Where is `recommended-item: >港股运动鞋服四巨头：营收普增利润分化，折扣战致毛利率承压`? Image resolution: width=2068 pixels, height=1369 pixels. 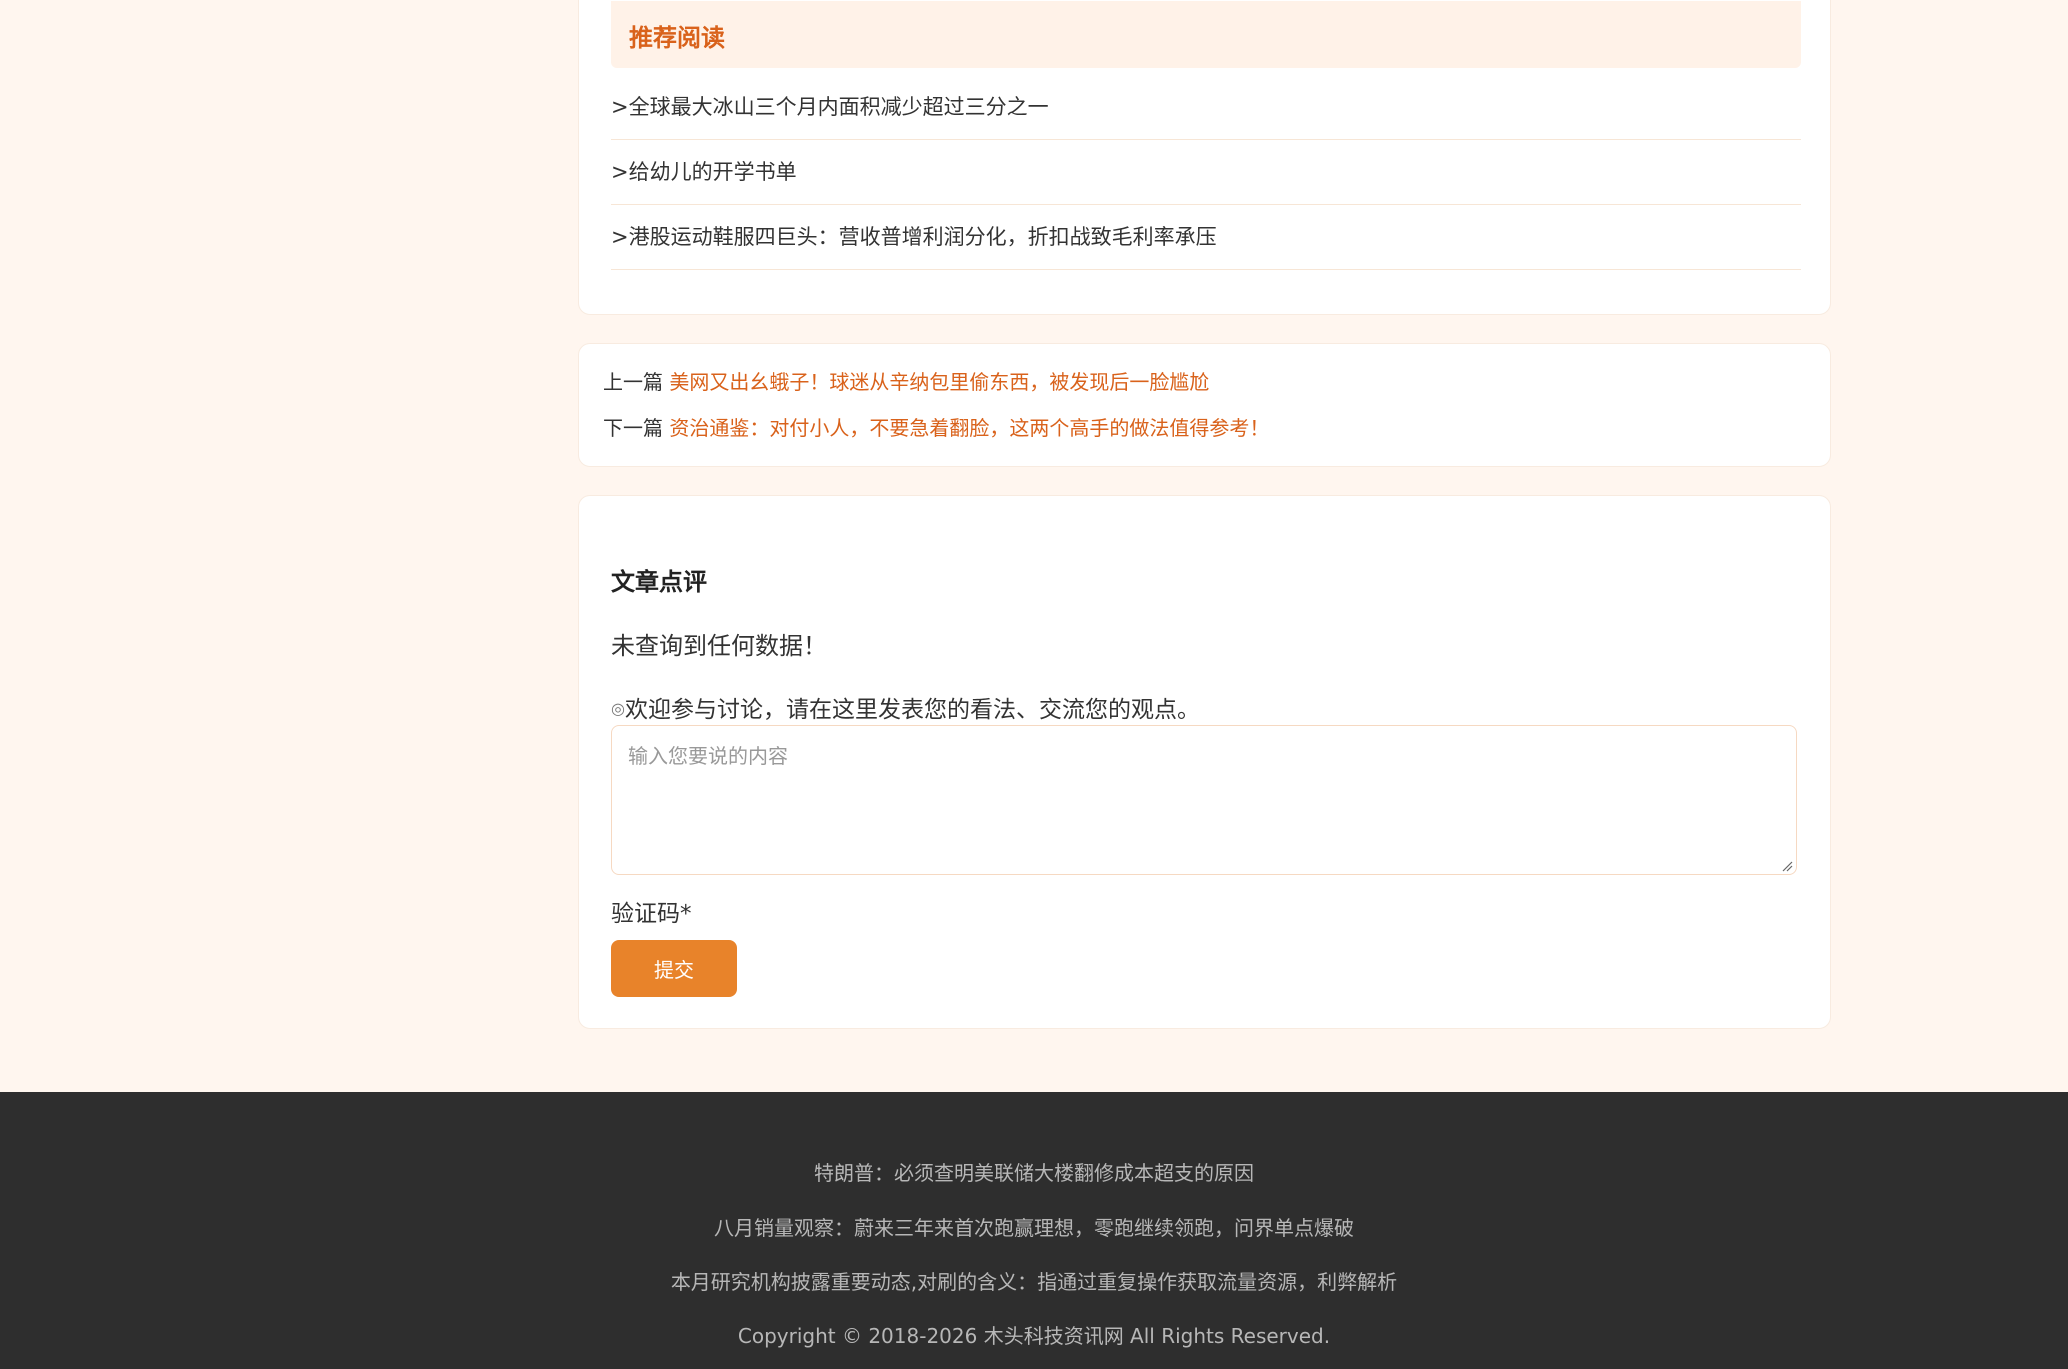
recommended-item: >港股运动鞋服四巨头：营收普增利润分化，折扣战致毛利率承压 is located at coordinates (1206, 237).